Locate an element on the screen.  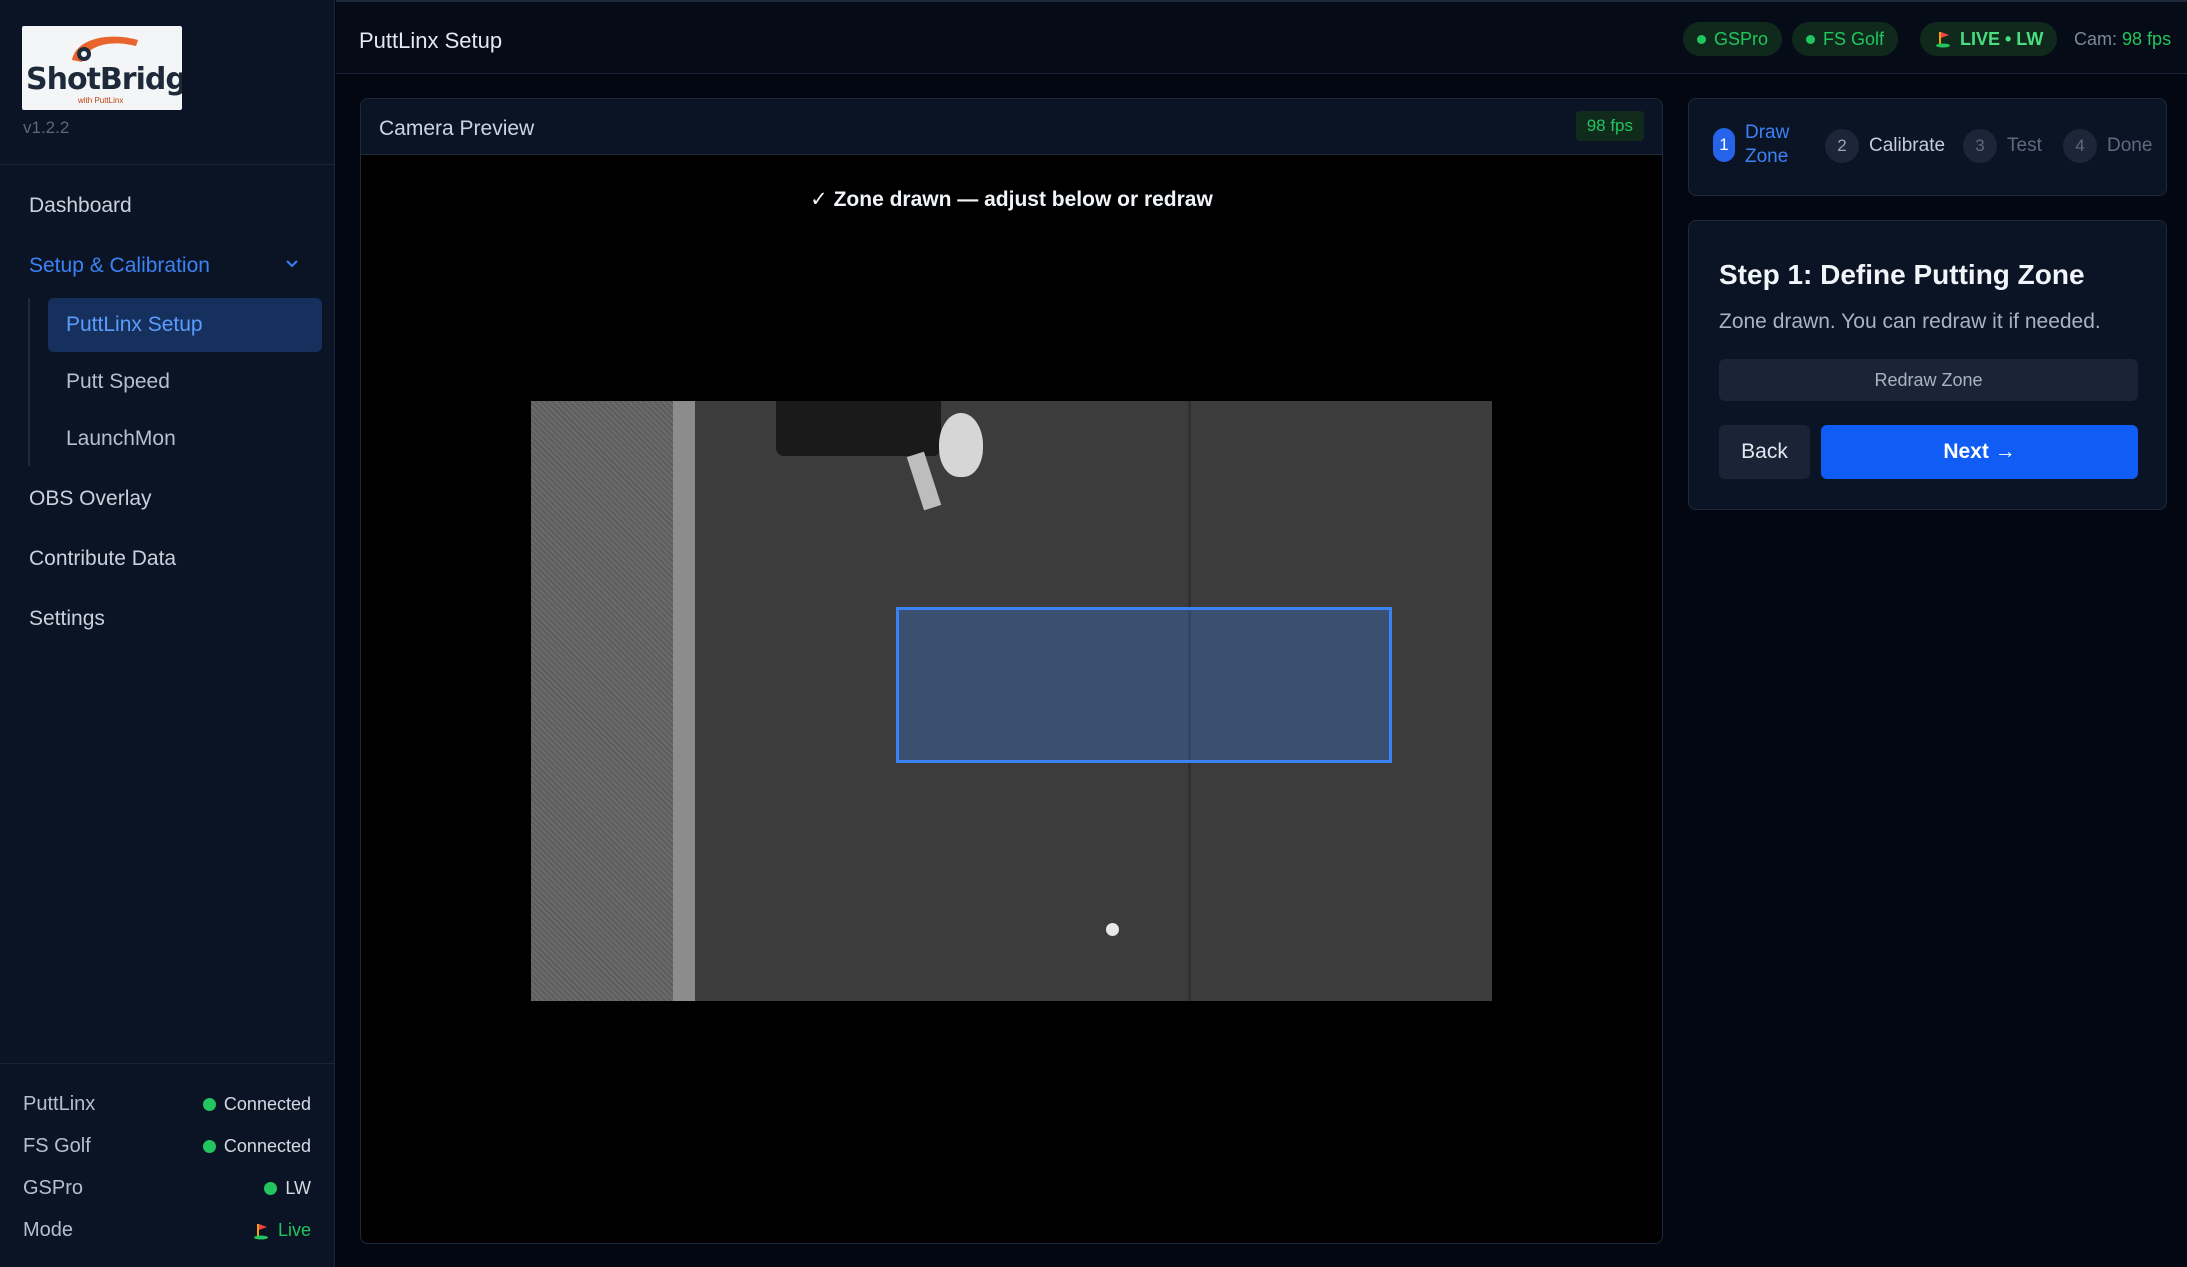
status-row-fsgolf: FS Golf Connected is located at coordinates (167, 1148).